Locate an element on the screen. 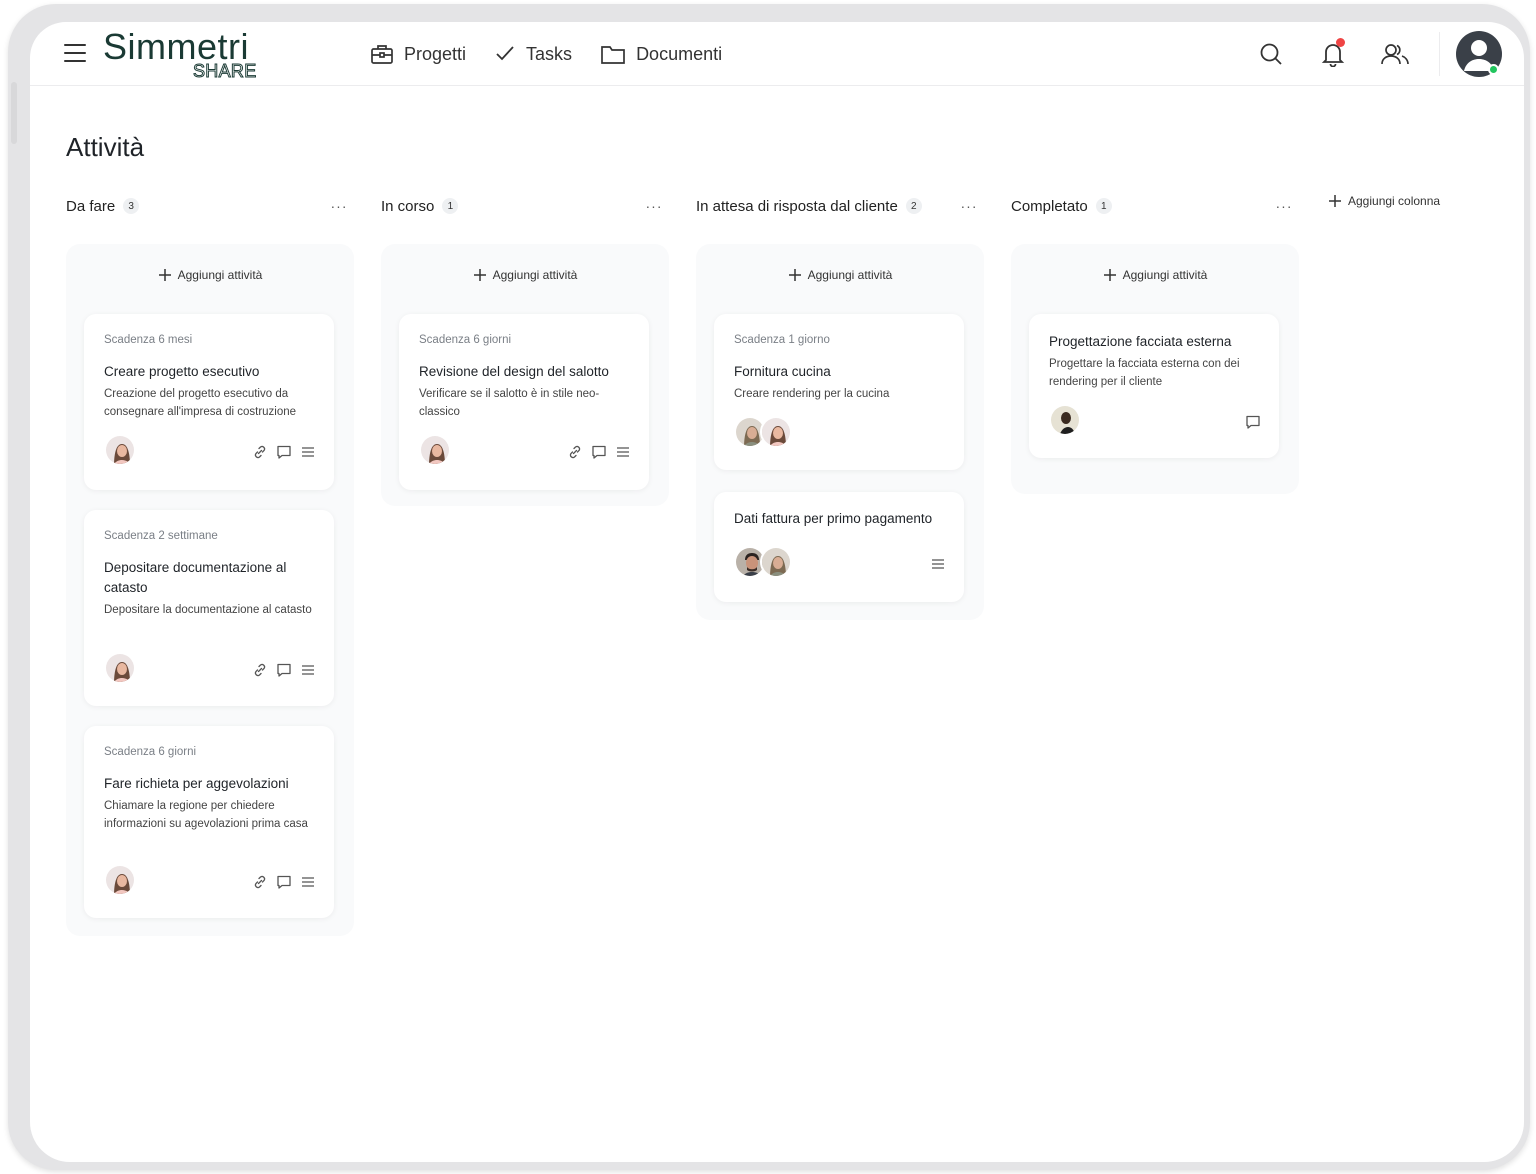 The width and height of the screenshot is (1536, 1174). notifications-button is located at coordinates (1333, 54).